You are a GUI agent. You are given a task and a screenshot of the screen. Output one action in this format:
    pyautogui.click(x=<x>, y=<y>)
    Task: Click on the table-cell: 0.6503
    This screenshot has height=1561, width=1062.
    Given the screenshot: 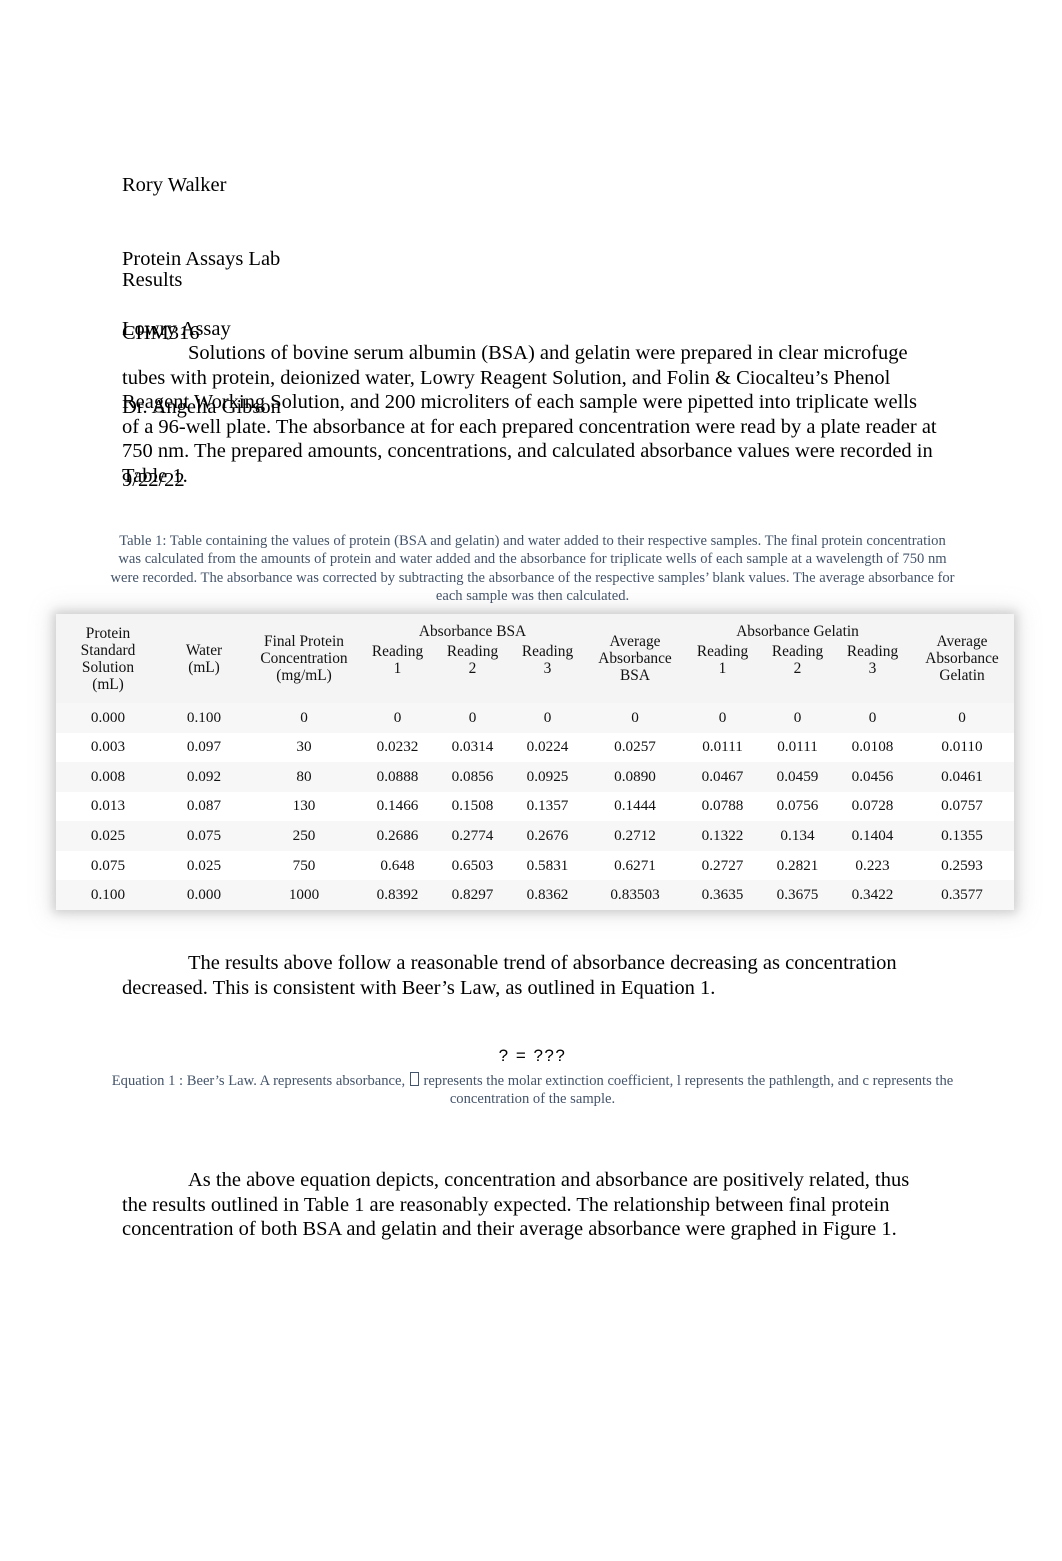 What is the action you would take?
    pyautogui.click(x=472, y=865)
    